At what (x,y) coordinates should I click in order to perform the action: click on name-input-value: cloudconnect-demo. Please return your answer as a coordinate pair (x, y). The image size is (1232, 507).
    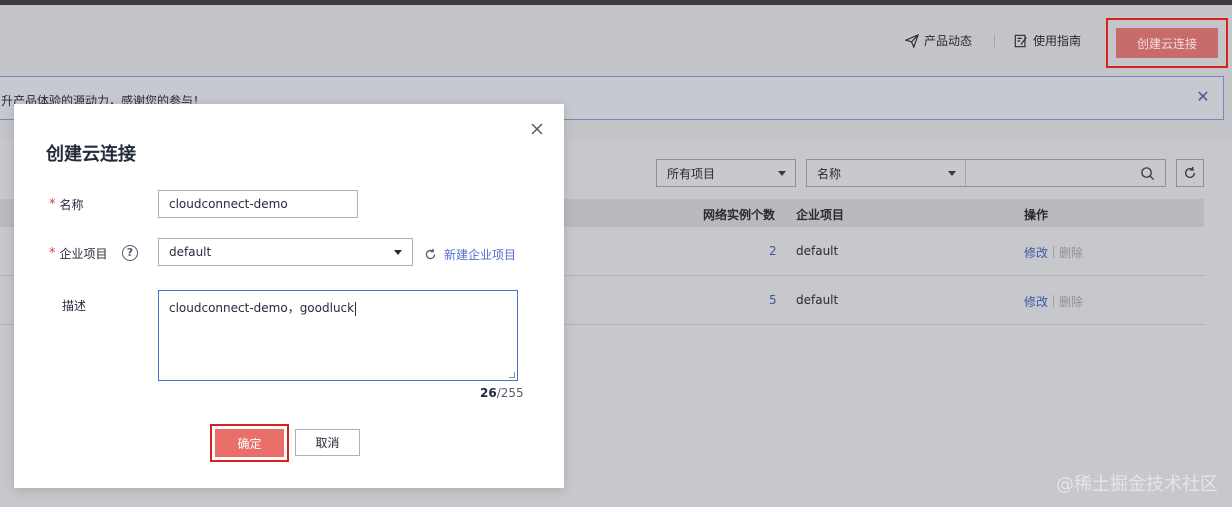
    Looking at the image, I should click on (228, 204).